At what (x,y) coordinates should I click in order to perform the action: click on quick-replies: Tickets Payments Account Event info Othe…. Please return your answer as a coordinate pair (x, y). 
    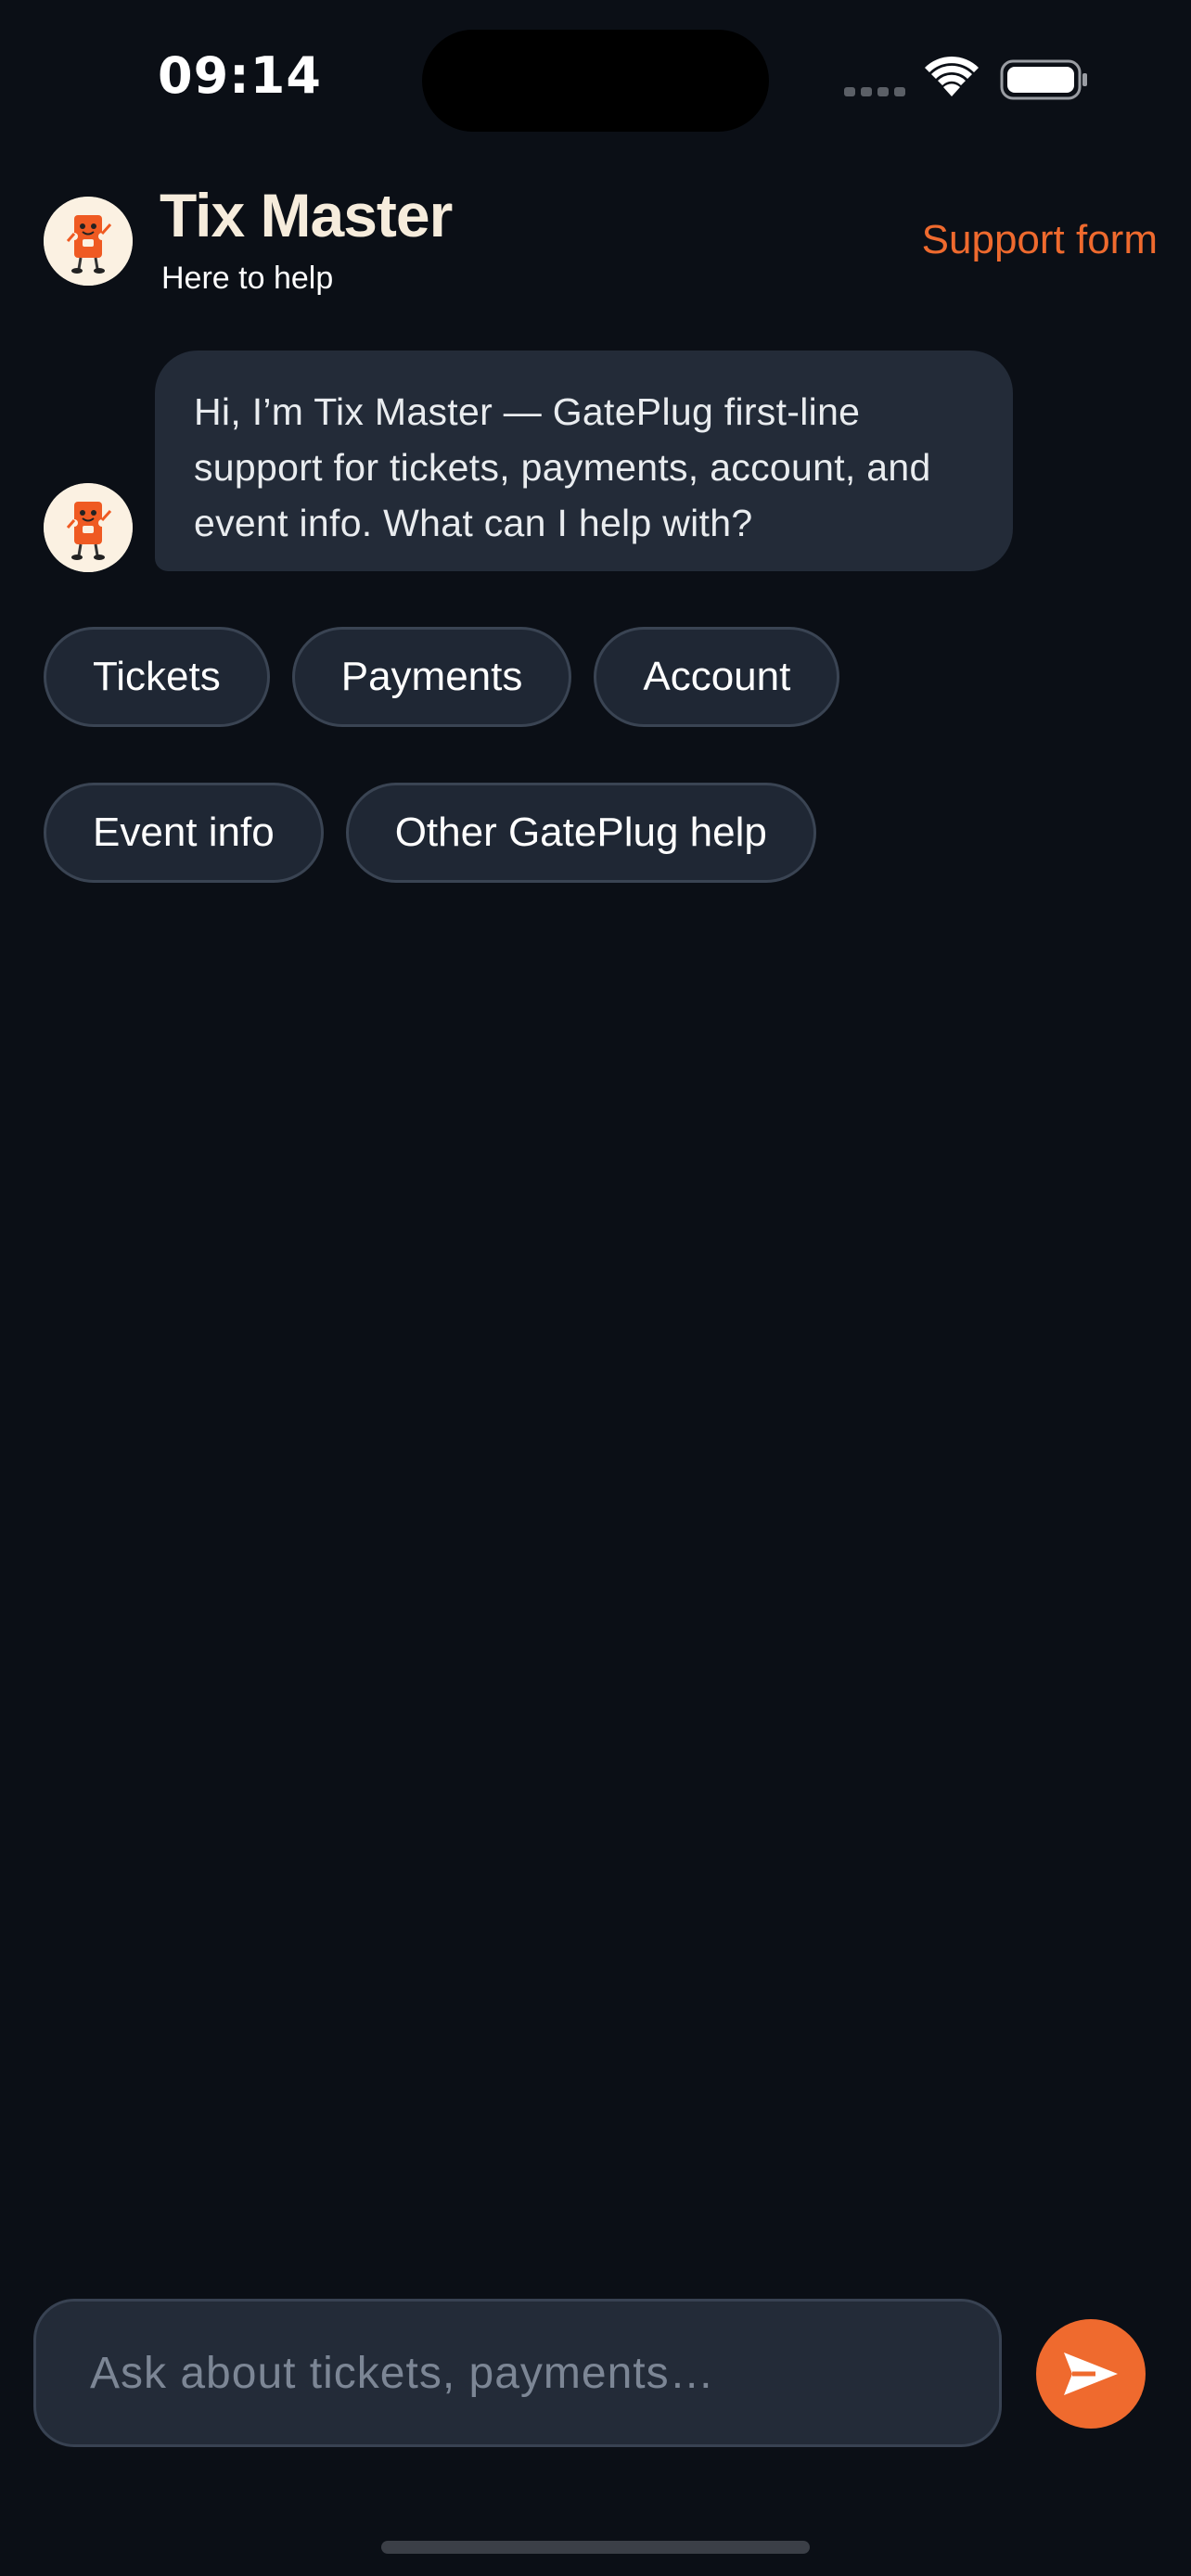
    Looking at the image, I should click on (508, 783).